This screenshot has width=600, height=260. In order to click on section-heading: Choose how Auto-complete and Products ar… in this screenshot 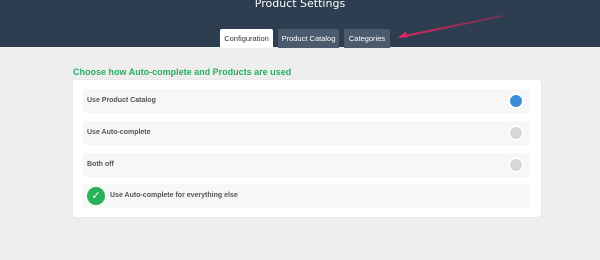, I will do `click(182, 72)`.